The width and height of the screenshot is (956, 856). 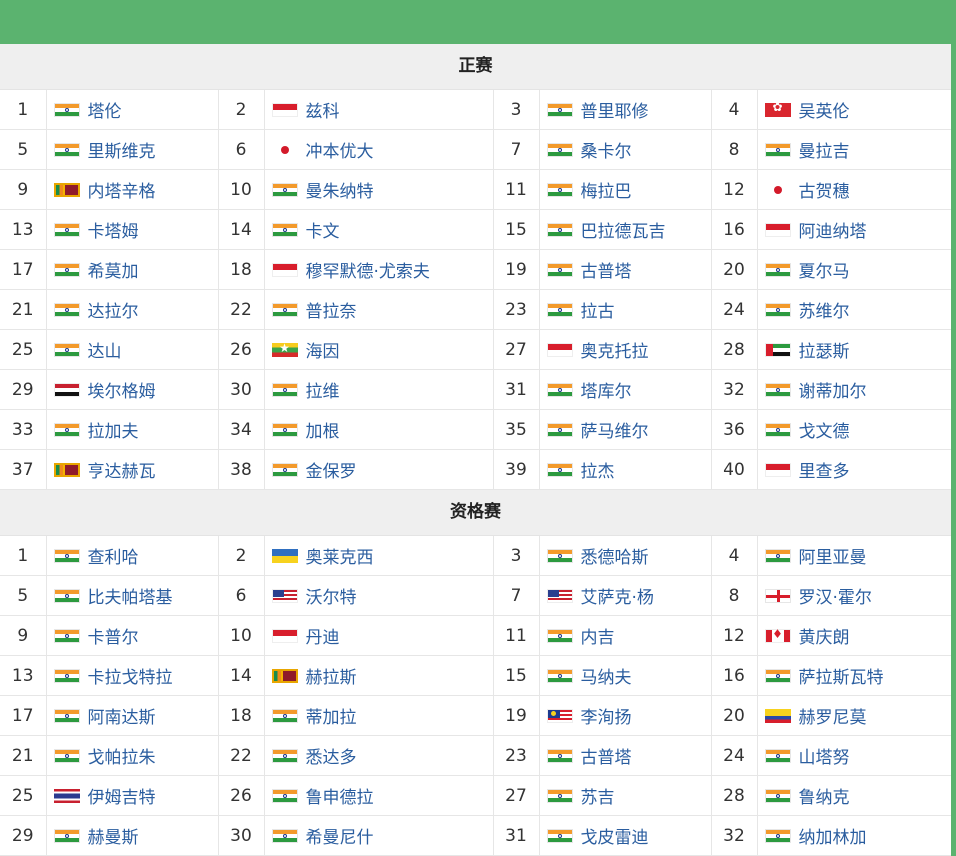 What do you see at coordinates (833, 715) in the screenshot?
I see `player-name-link: 赫罗尼莫` at bounding box center [833, 715].